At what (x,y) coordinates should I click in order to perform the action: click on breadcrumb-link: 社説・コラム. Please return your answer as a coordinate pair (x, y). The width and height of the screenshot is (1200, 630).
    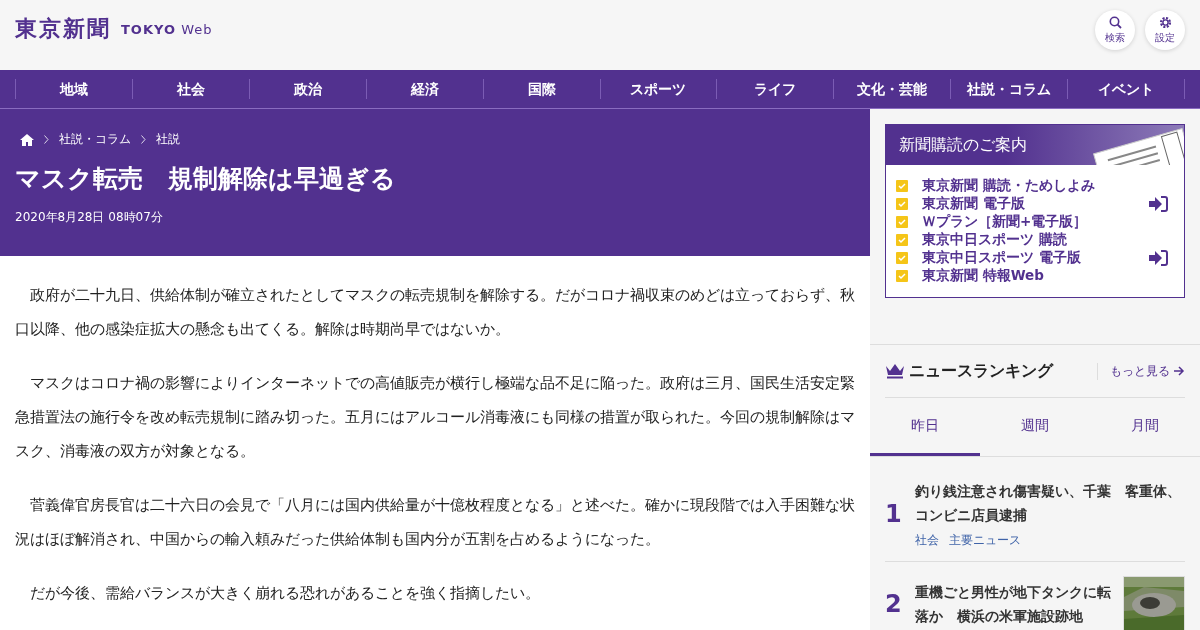
    Looking at the image, I should click on (95, 139).